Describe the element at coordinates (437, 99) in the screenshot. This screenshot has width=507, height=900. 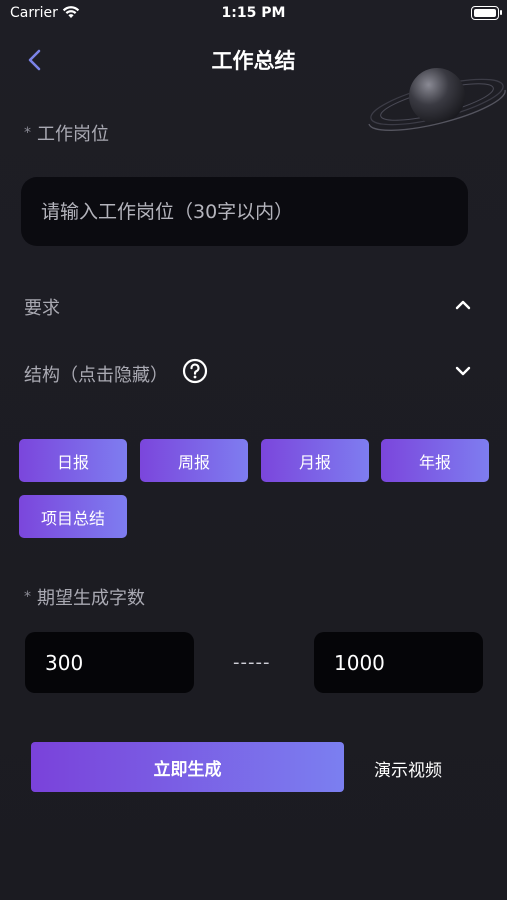
I see `planet-decoration-icon` at that location.